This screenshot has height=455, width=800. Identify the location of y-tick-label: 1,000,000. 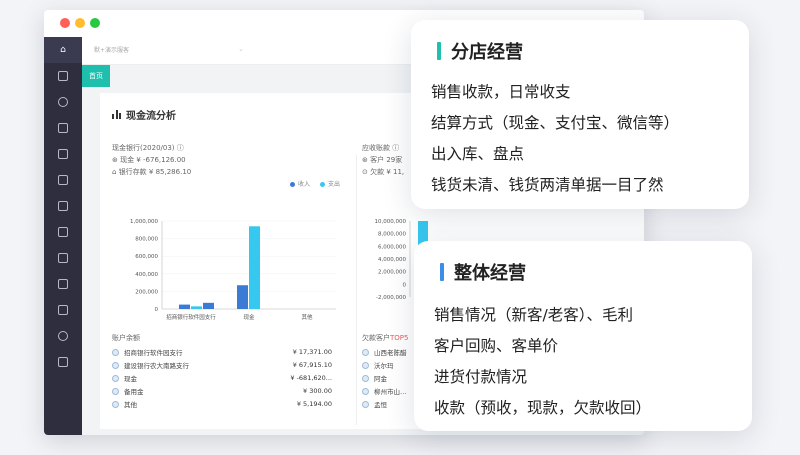
(144, 222).